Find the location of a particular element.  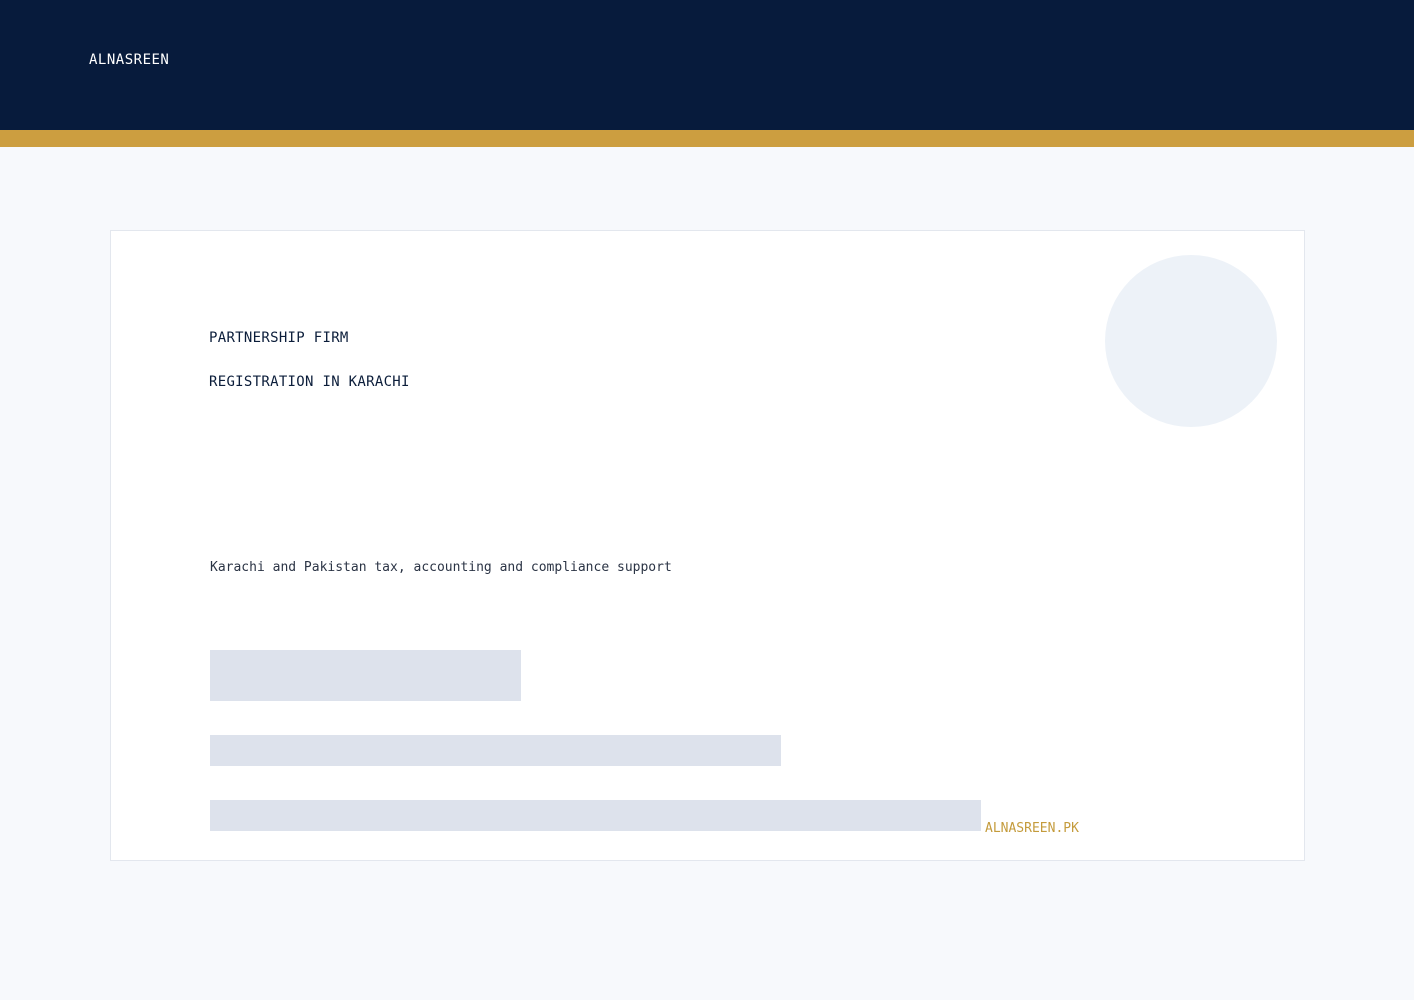

brand-logo-text: ALNASREEN is located at coordinates (129, 60).